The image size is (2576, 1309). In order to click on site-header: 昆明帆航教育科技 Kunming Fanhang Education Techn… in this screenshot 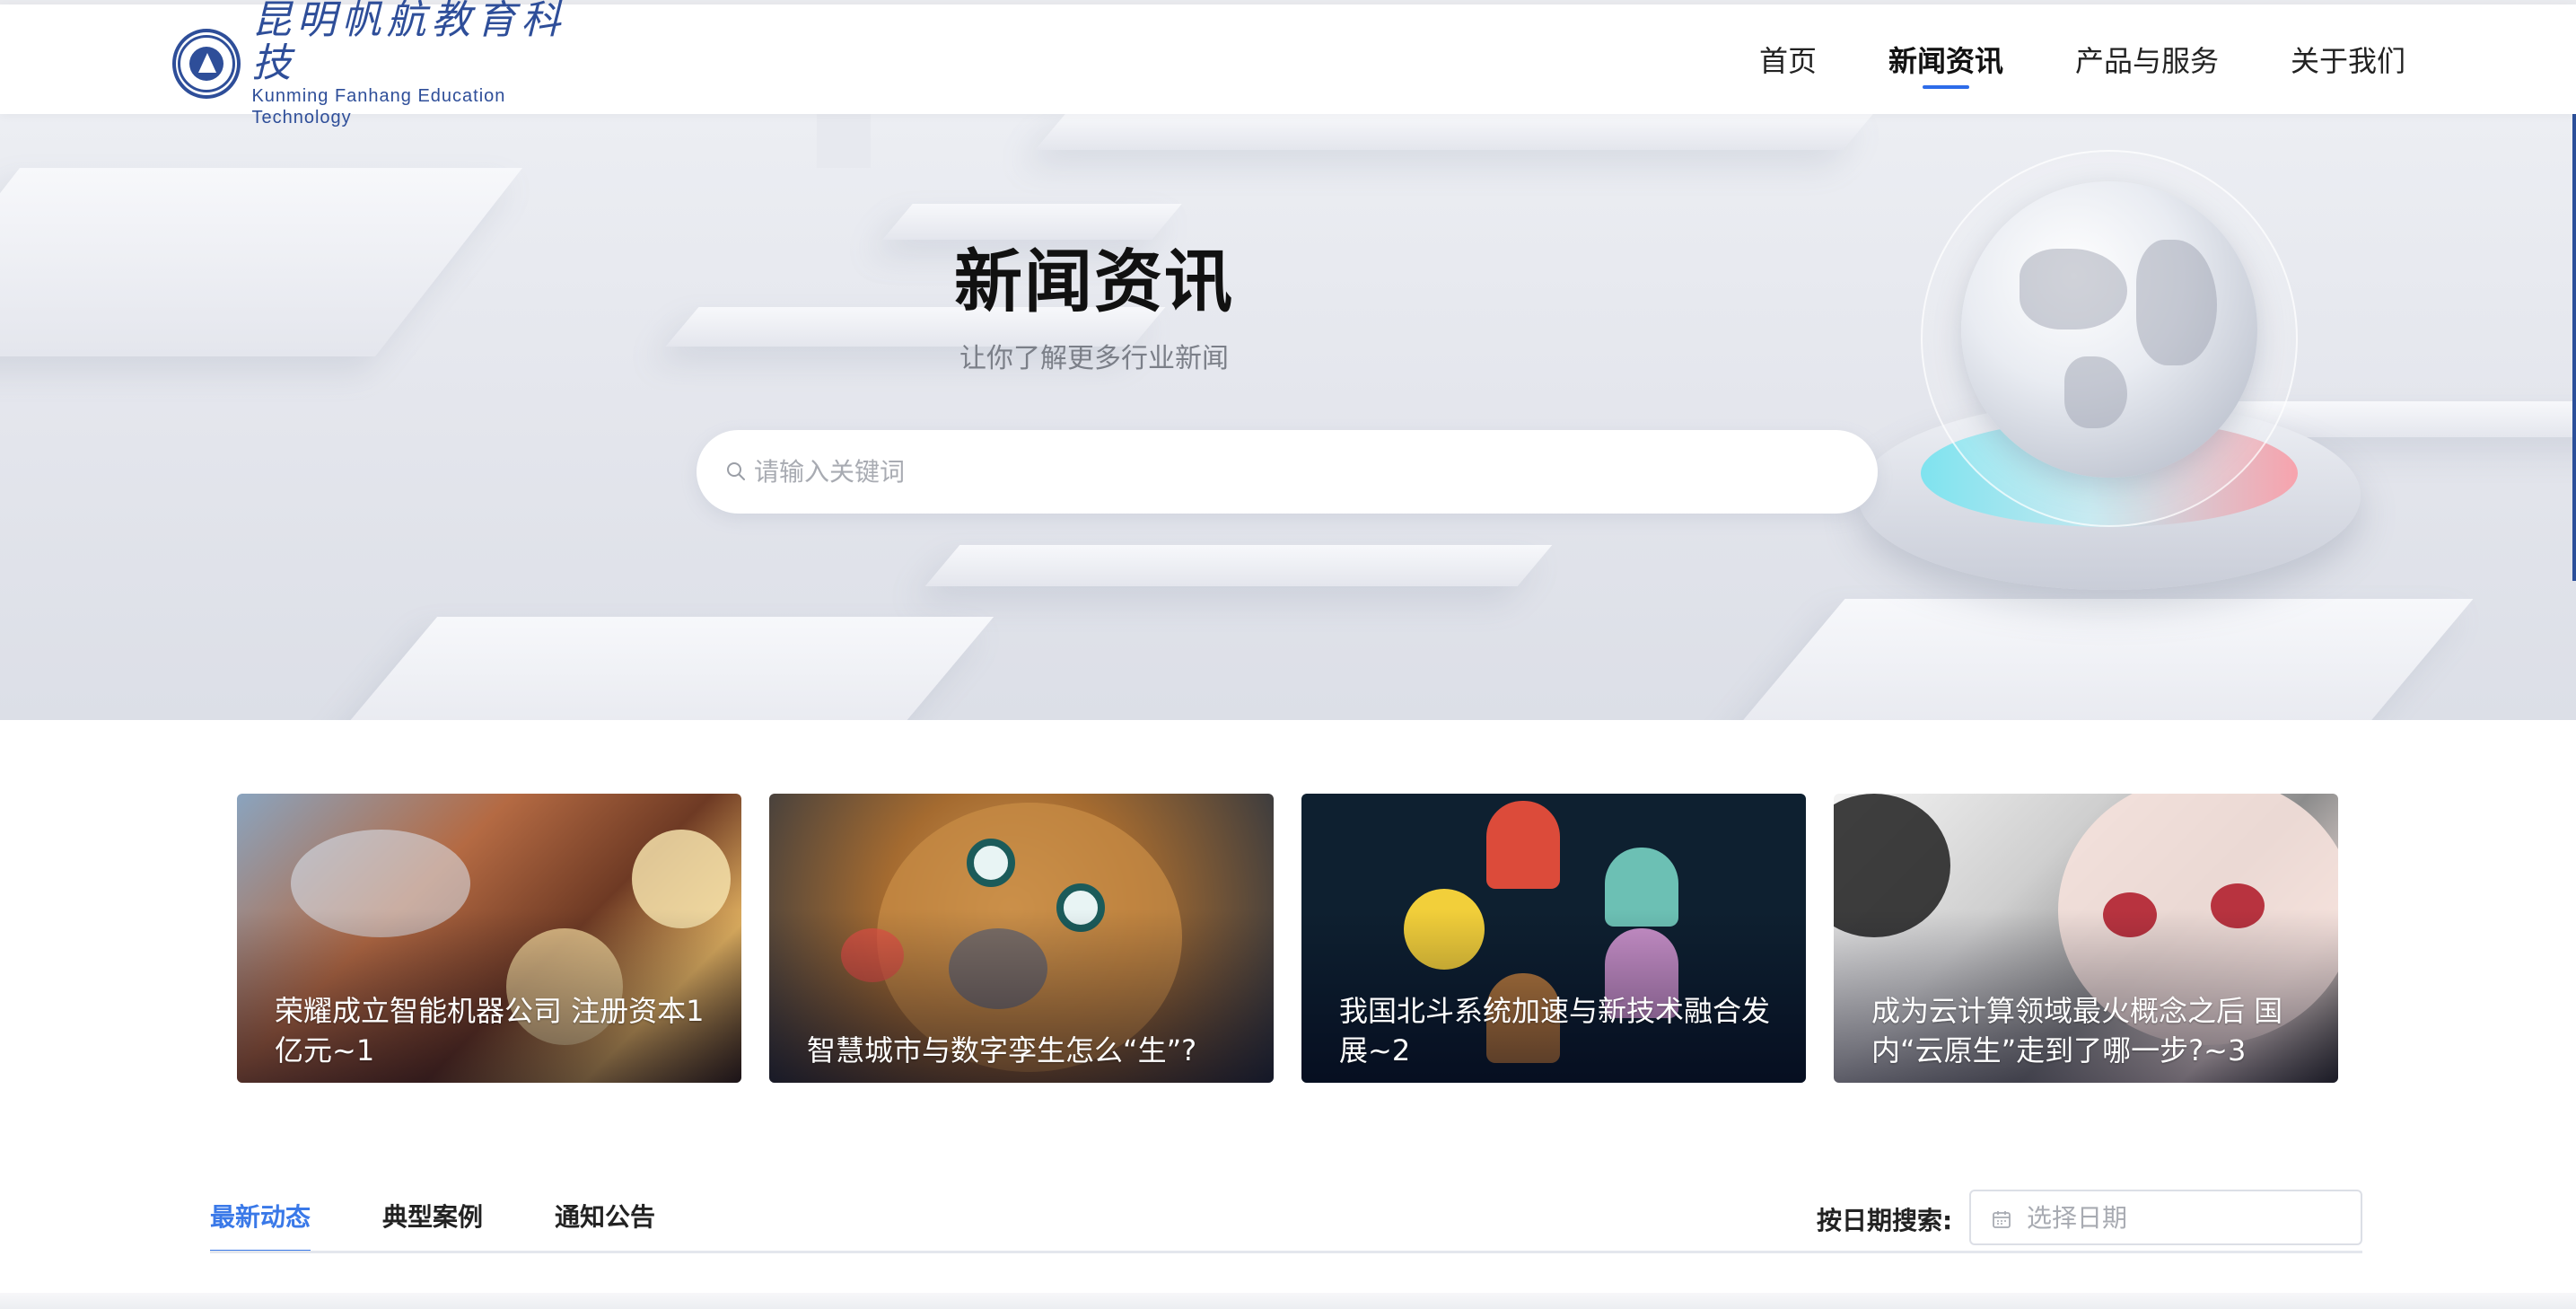, I will do `click(1288, 63)`.